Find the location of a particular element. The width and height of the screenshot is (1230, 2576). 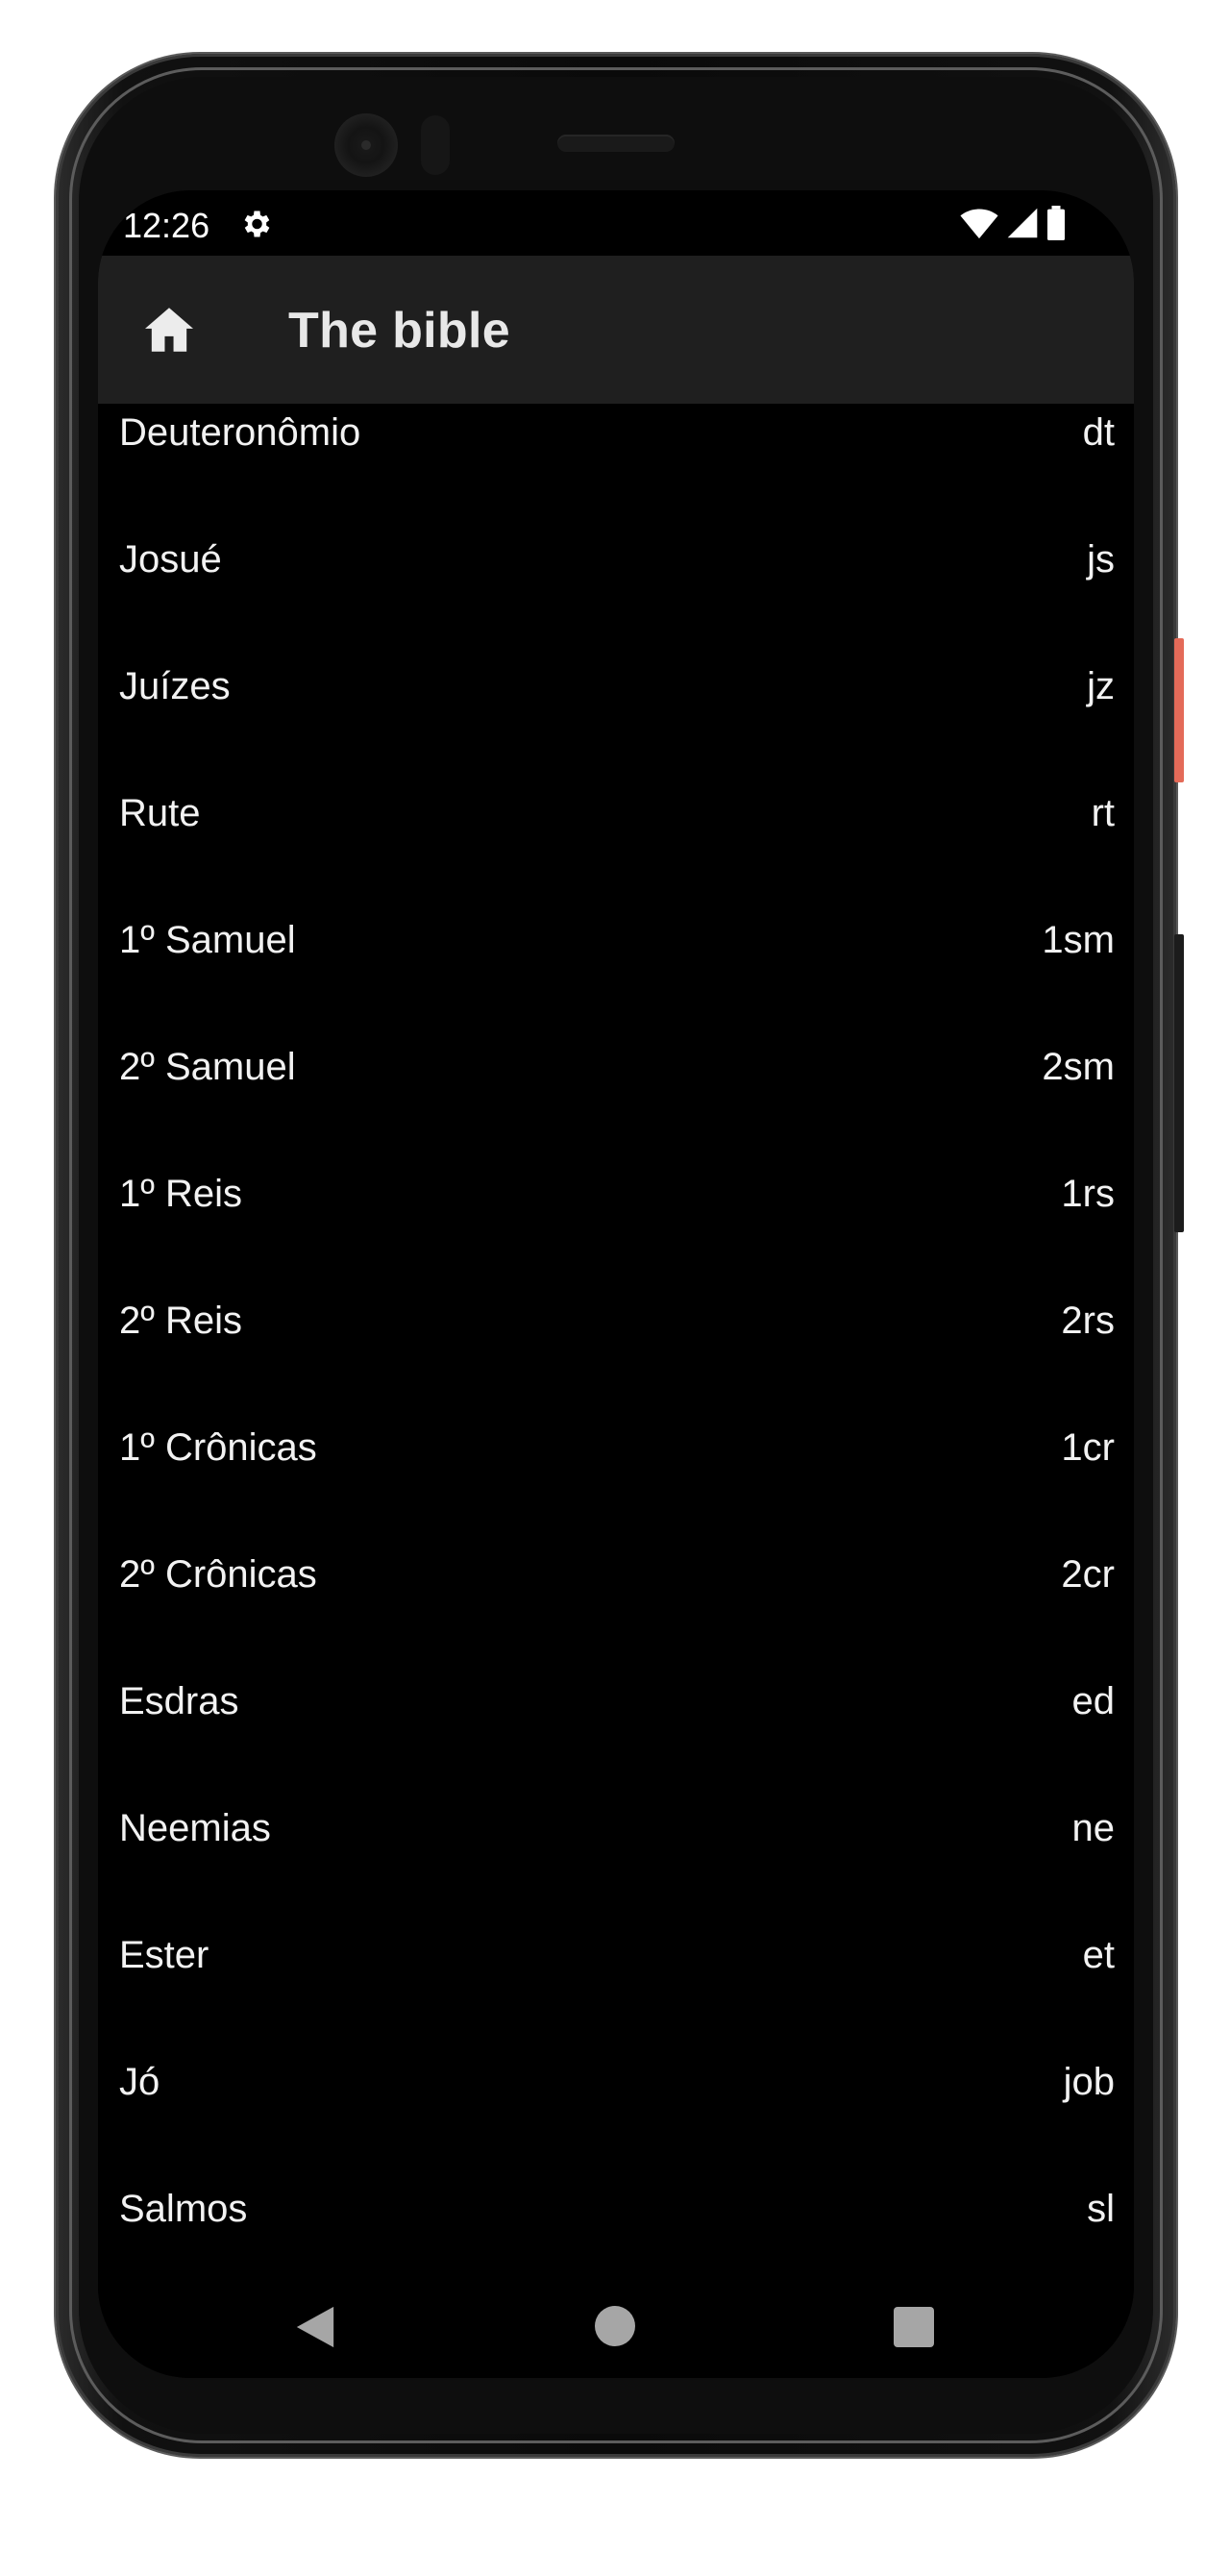

book-abbreviation: 1sm is located at coordinates (1079, 940).